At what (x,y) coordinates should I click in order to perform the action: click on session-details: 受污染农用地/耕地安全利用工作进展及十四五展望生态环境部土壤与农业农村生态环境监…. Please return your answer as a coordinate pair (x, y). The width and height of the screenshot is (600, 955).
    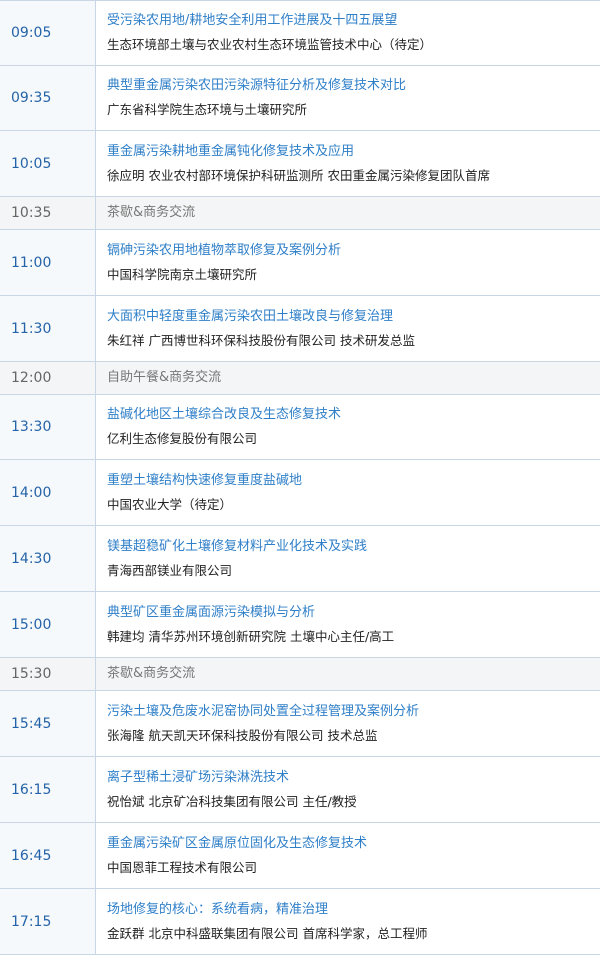
    Looking at the image, I should click on (348, 33).